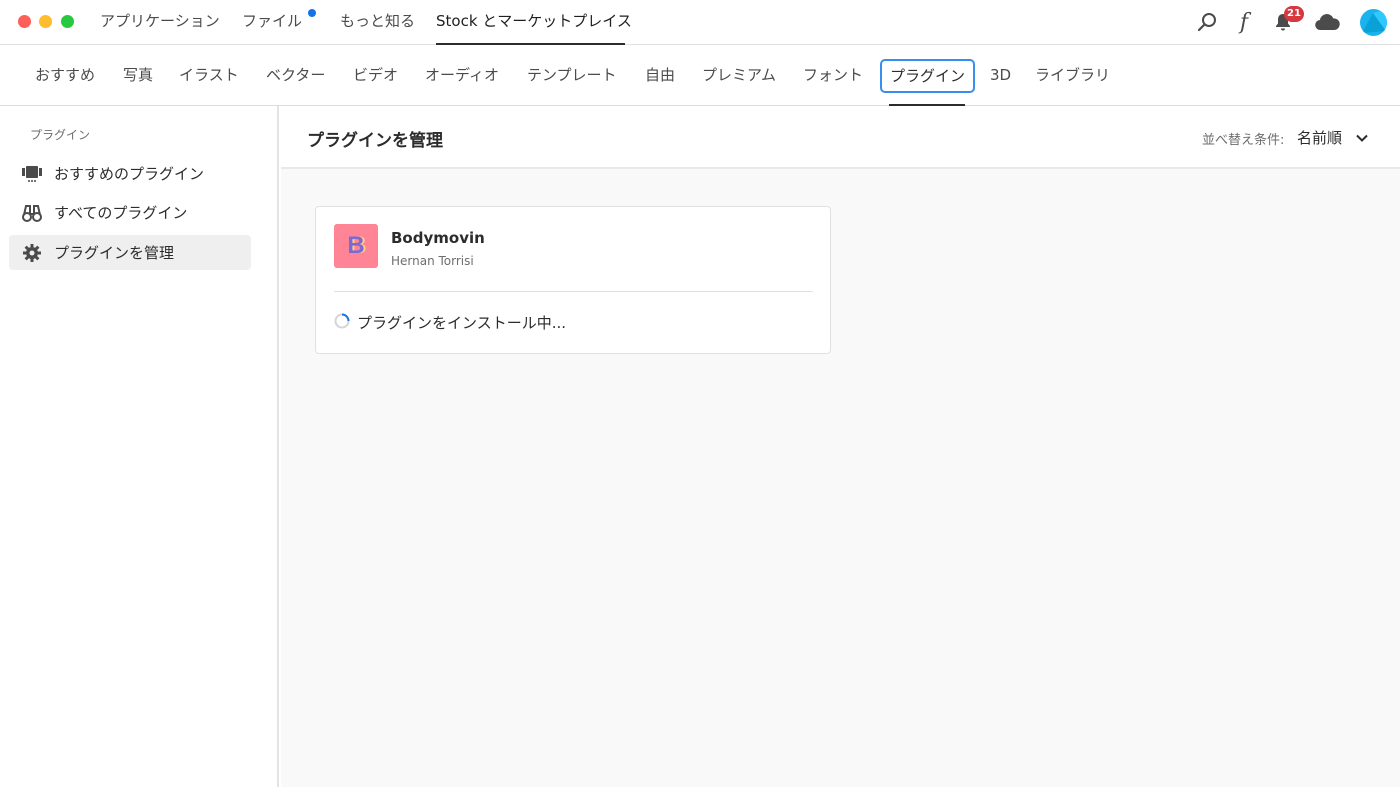 This screenshot has height=787, width=1400. Describe the element at coordinates (60, 135) in the screenshot. I see `sidebar-heading: プラグイン` at that location.